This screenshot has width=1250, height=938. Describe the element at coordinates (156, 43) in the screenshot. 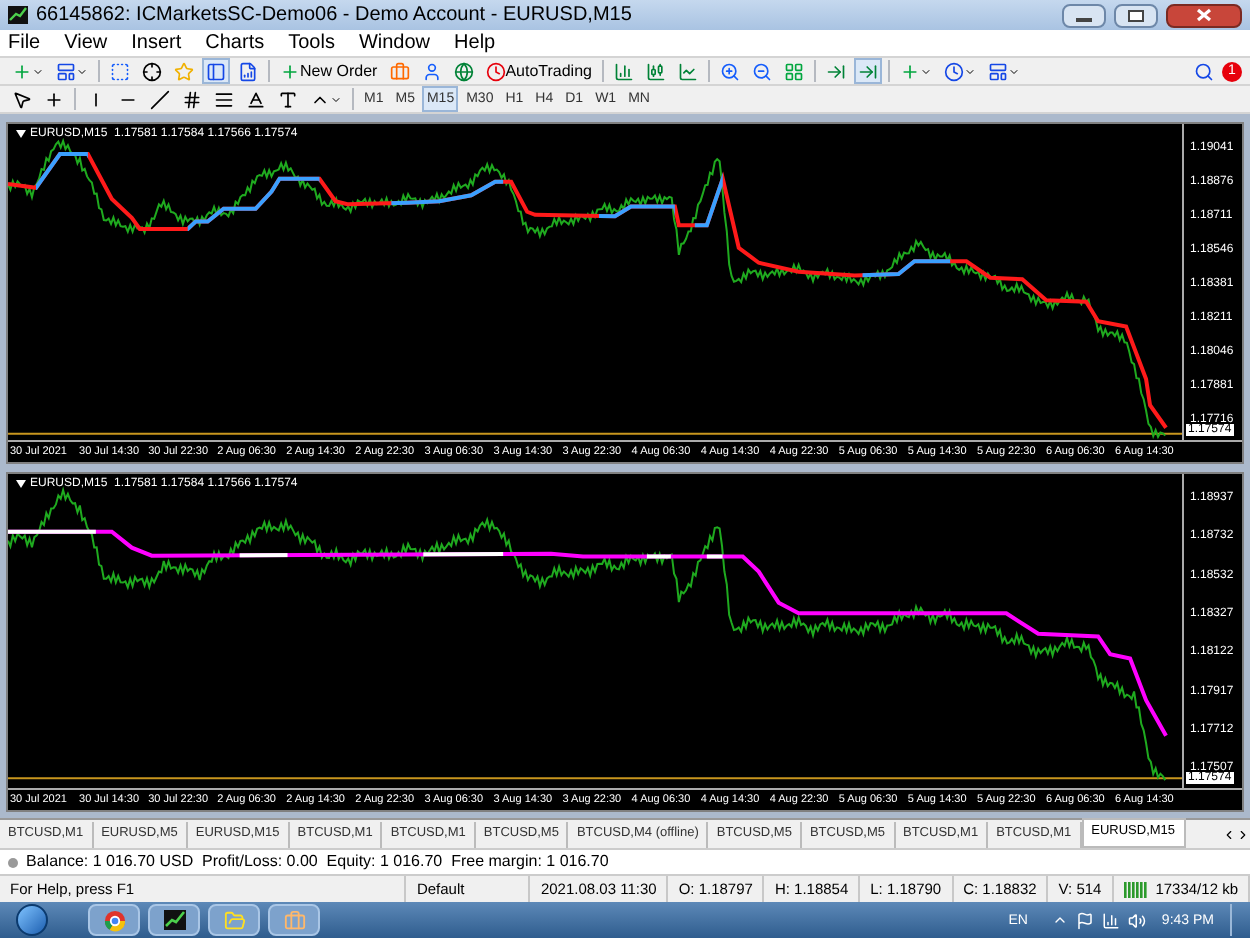

I see `menu-item: Insert` at that location.